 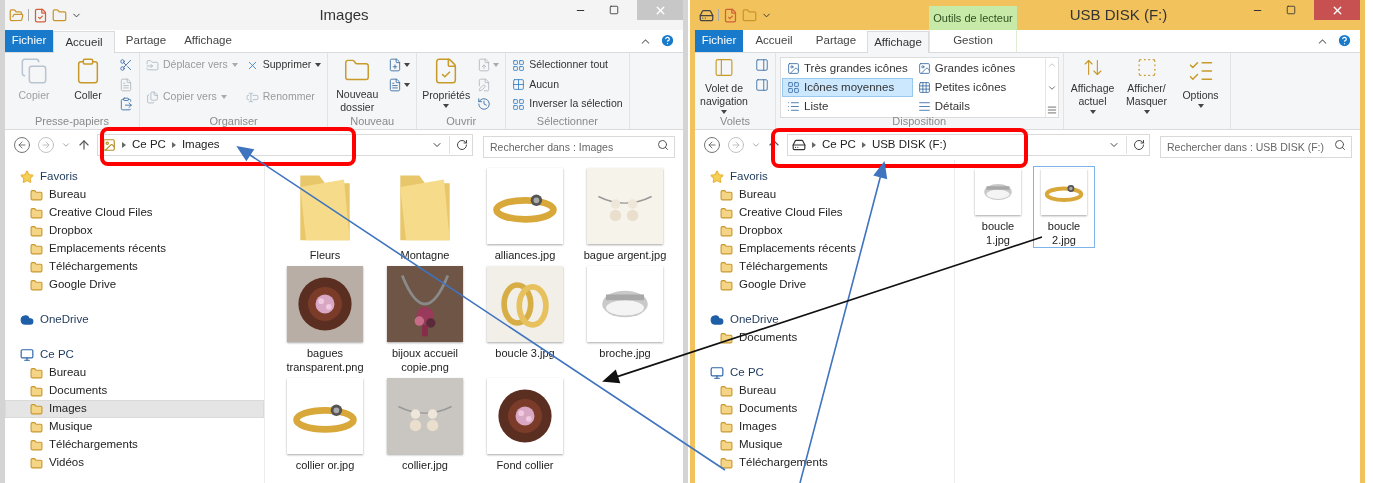 I want to click on layout-option: Détails, so click(x=978, y=106).